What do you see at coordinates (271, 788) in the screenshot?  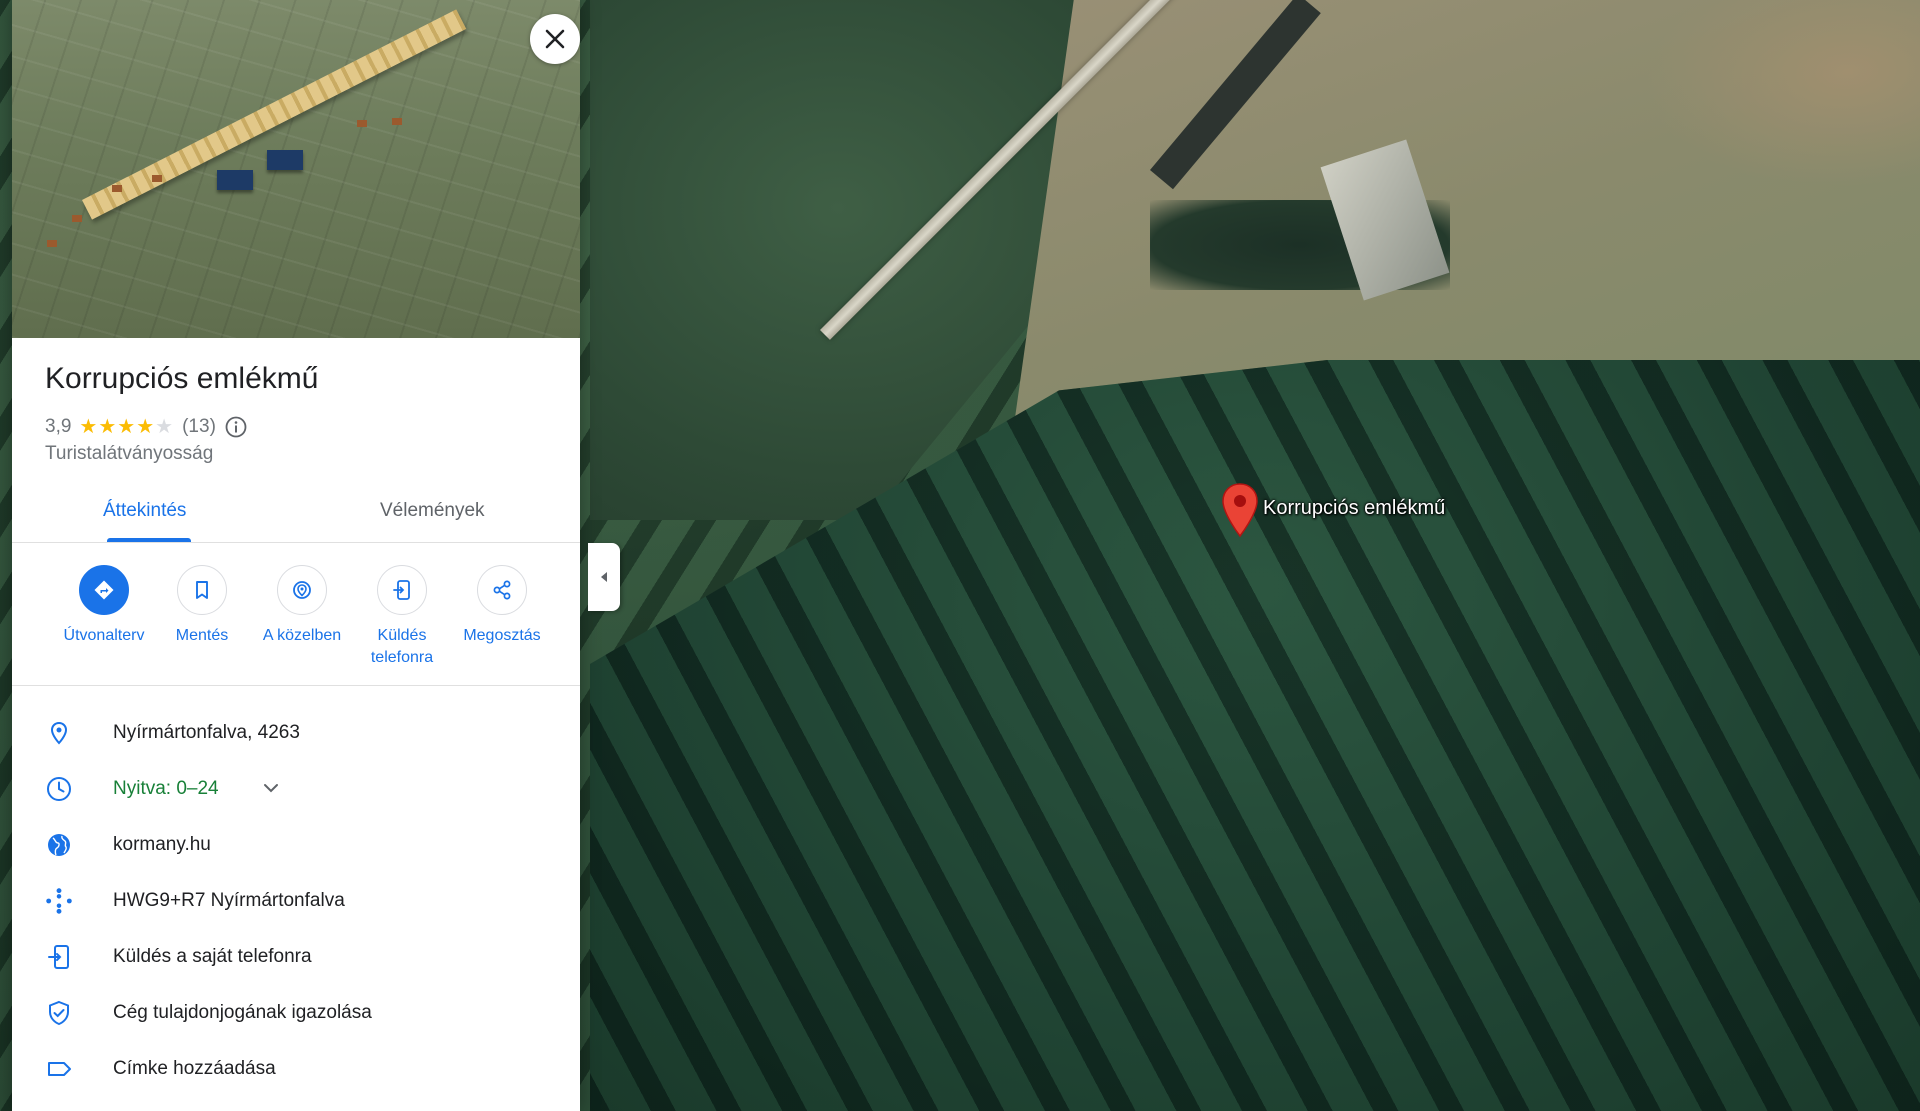 I see `chevron-down-icon` at bounding box center [271, 788].